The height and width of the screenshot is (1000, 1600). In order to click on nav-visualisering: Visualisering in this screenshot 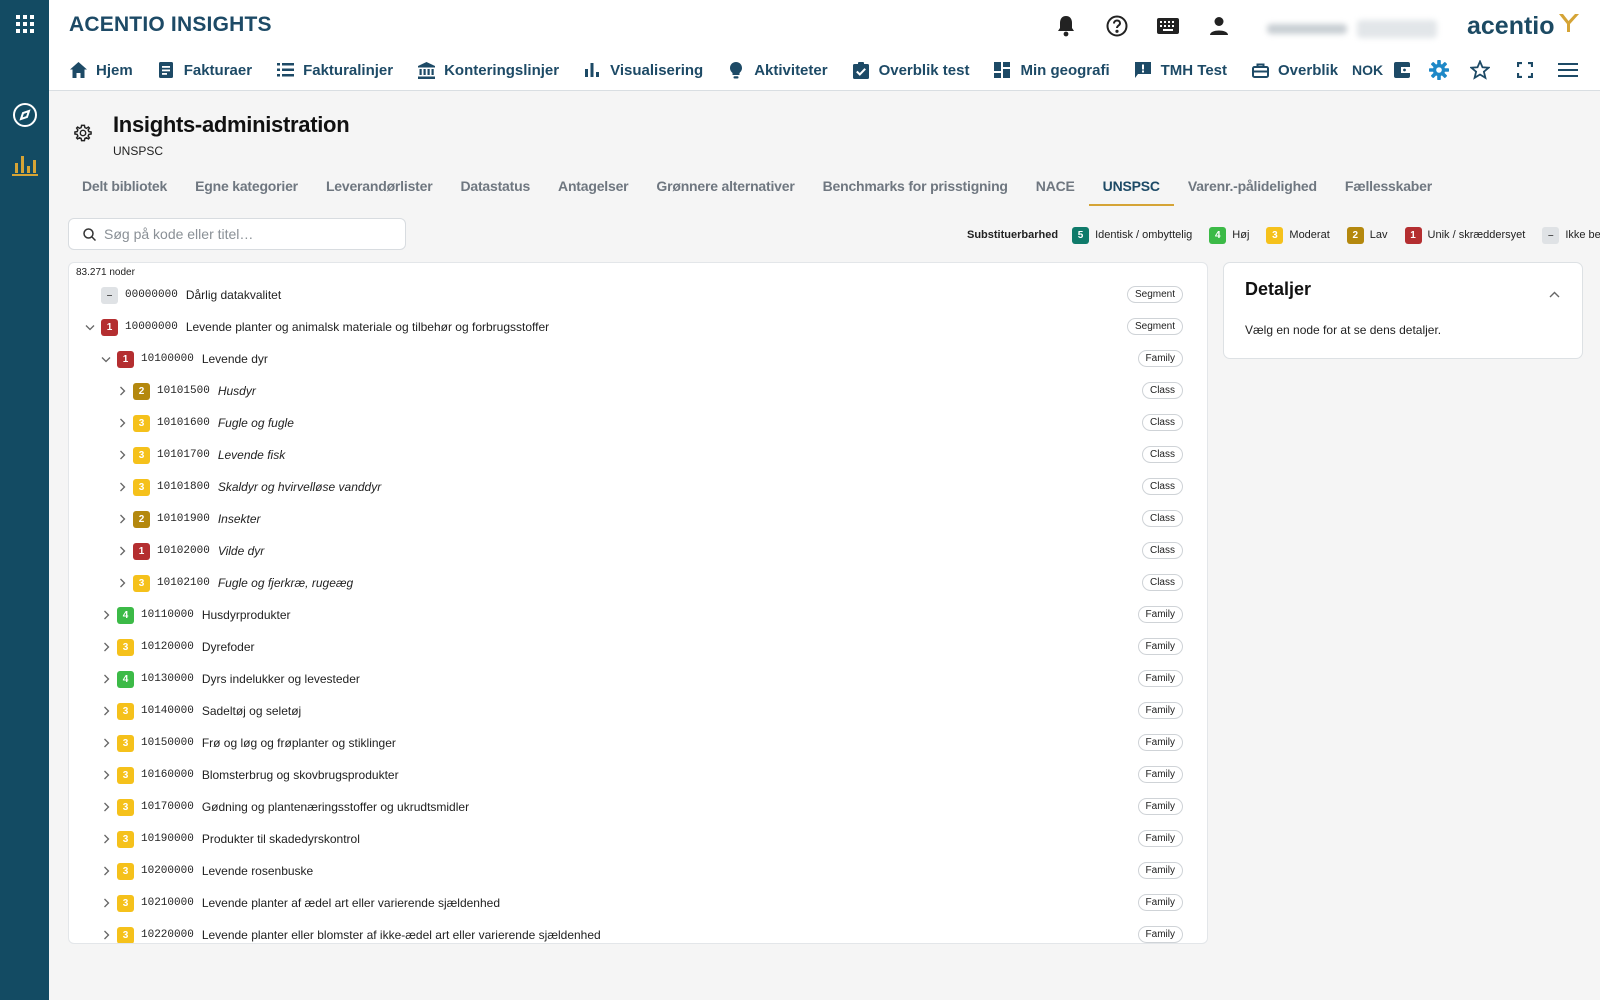, I will do `click(643, 70)`.